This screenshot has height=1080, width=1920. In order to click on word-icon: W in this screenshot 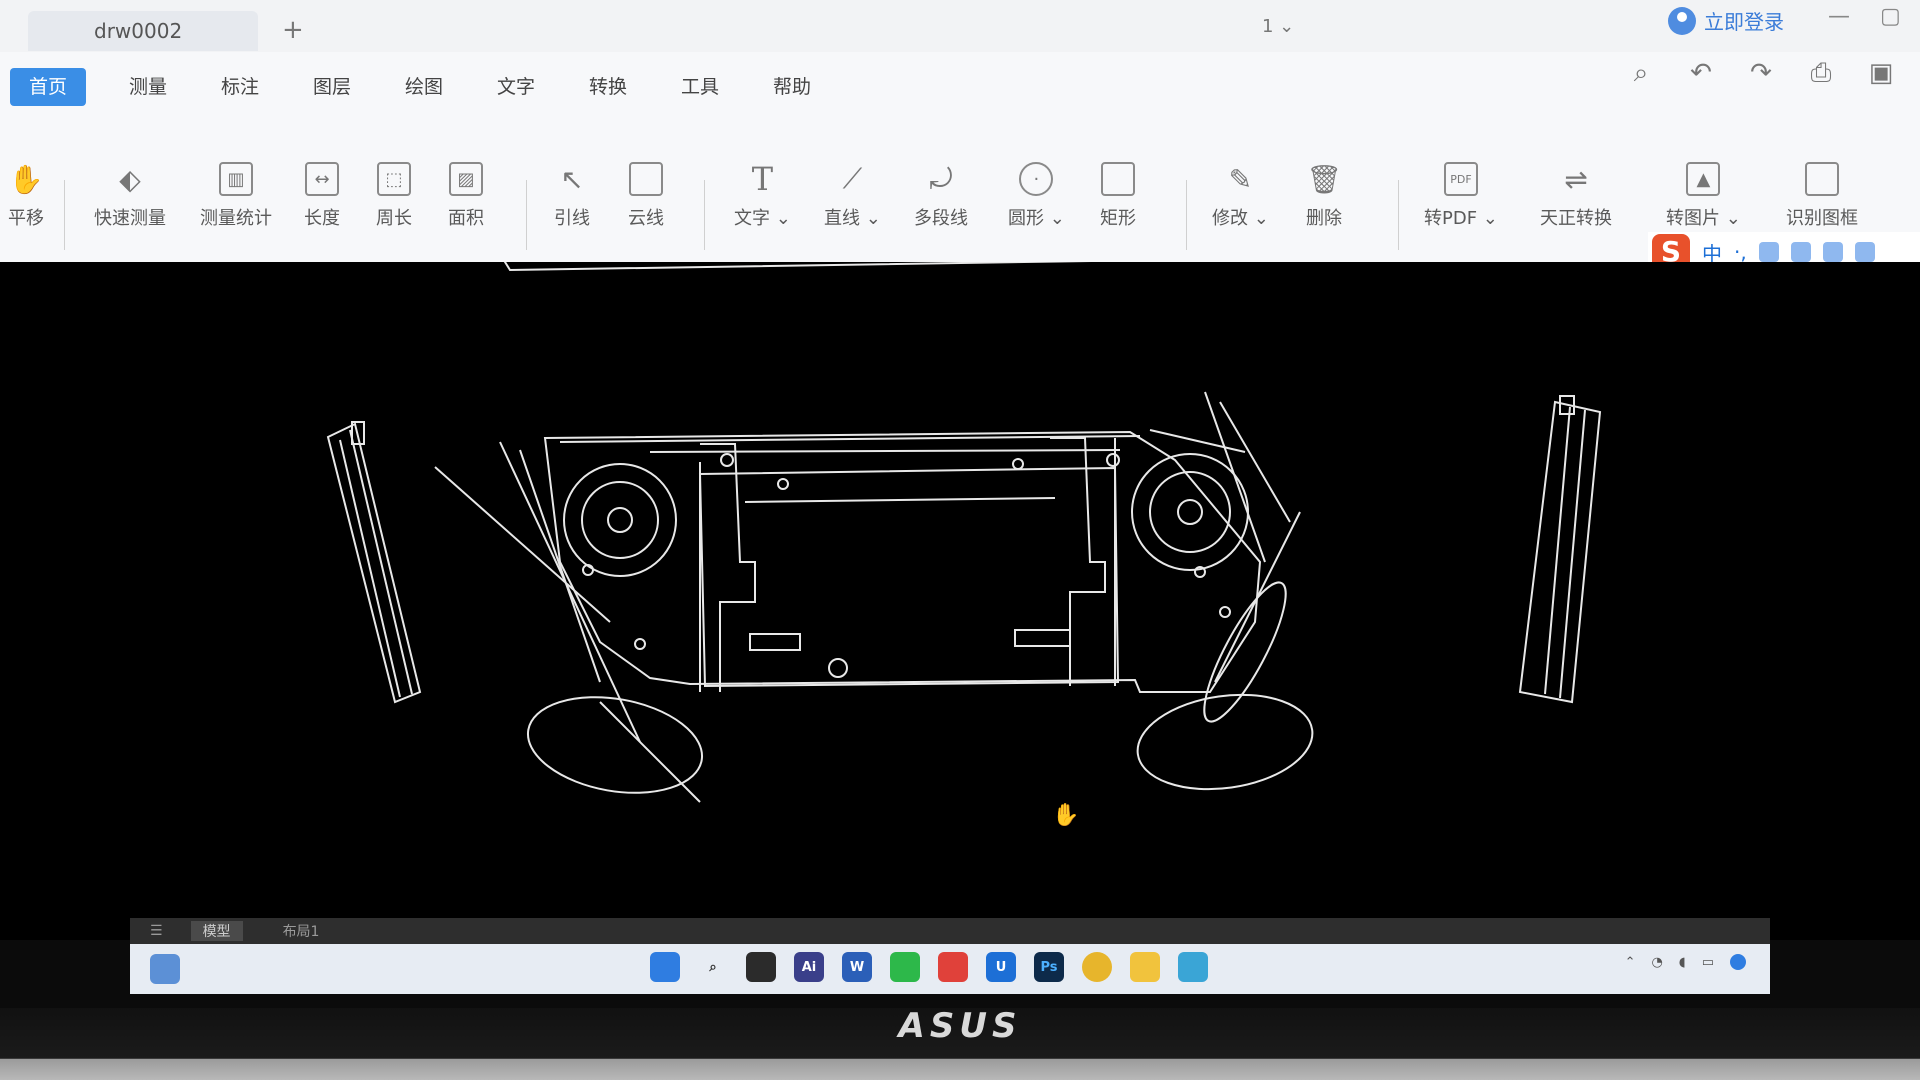, I will do `click(857, 967)`.